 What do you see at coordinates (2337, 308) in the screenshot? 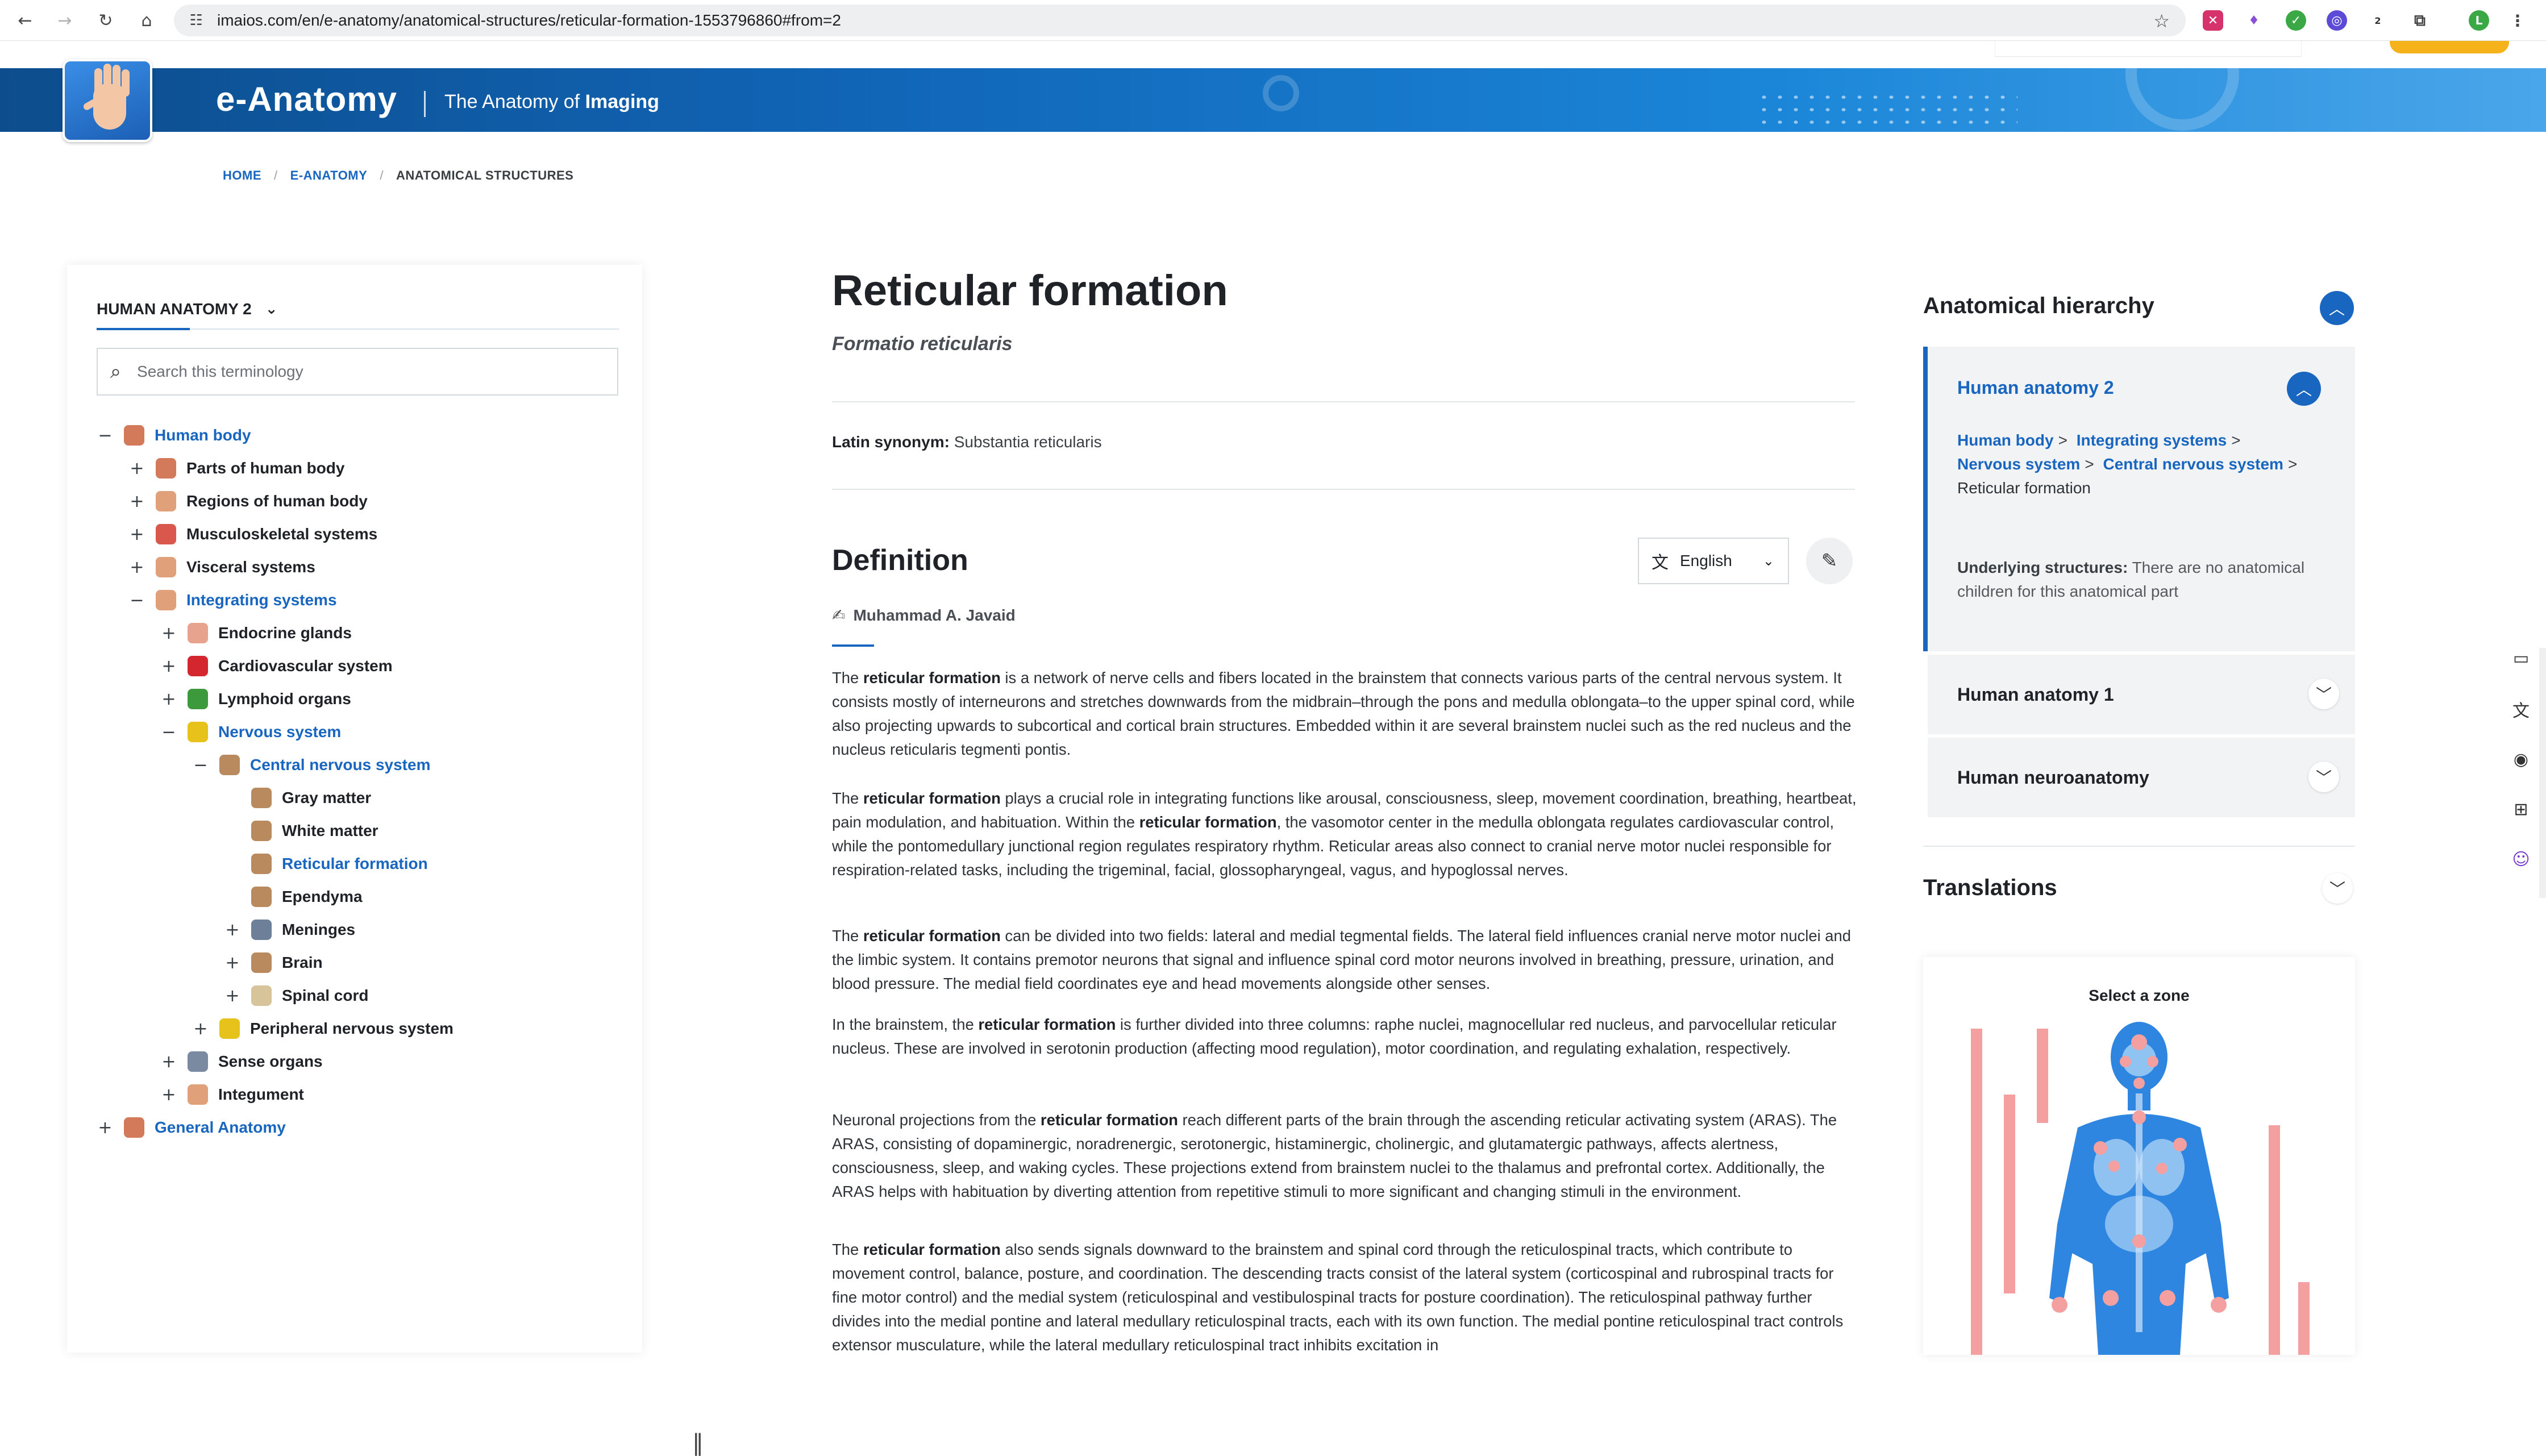
I see `collapse-hierarchy-button: ︿` at bounding box center [2337, 308].